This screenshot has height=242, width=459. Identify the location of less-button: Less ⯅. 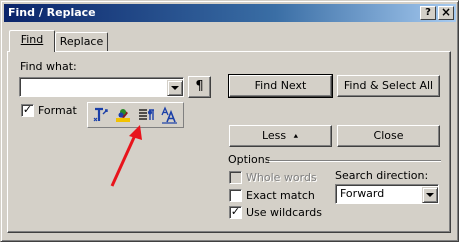
(280, 136).